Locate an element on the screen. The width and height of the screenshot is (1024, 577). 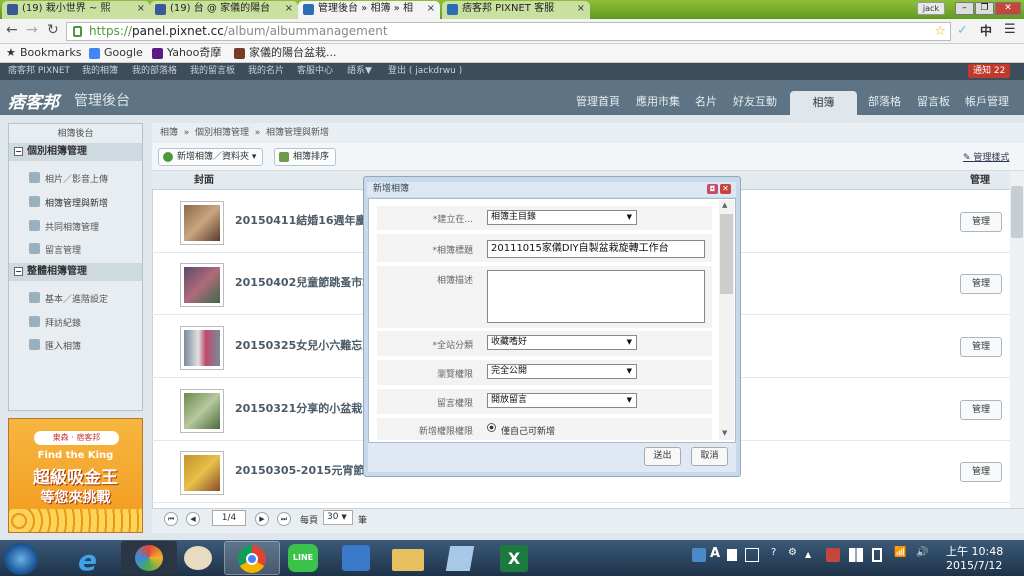
antivirus-icon is located at coordinates (833, 555).